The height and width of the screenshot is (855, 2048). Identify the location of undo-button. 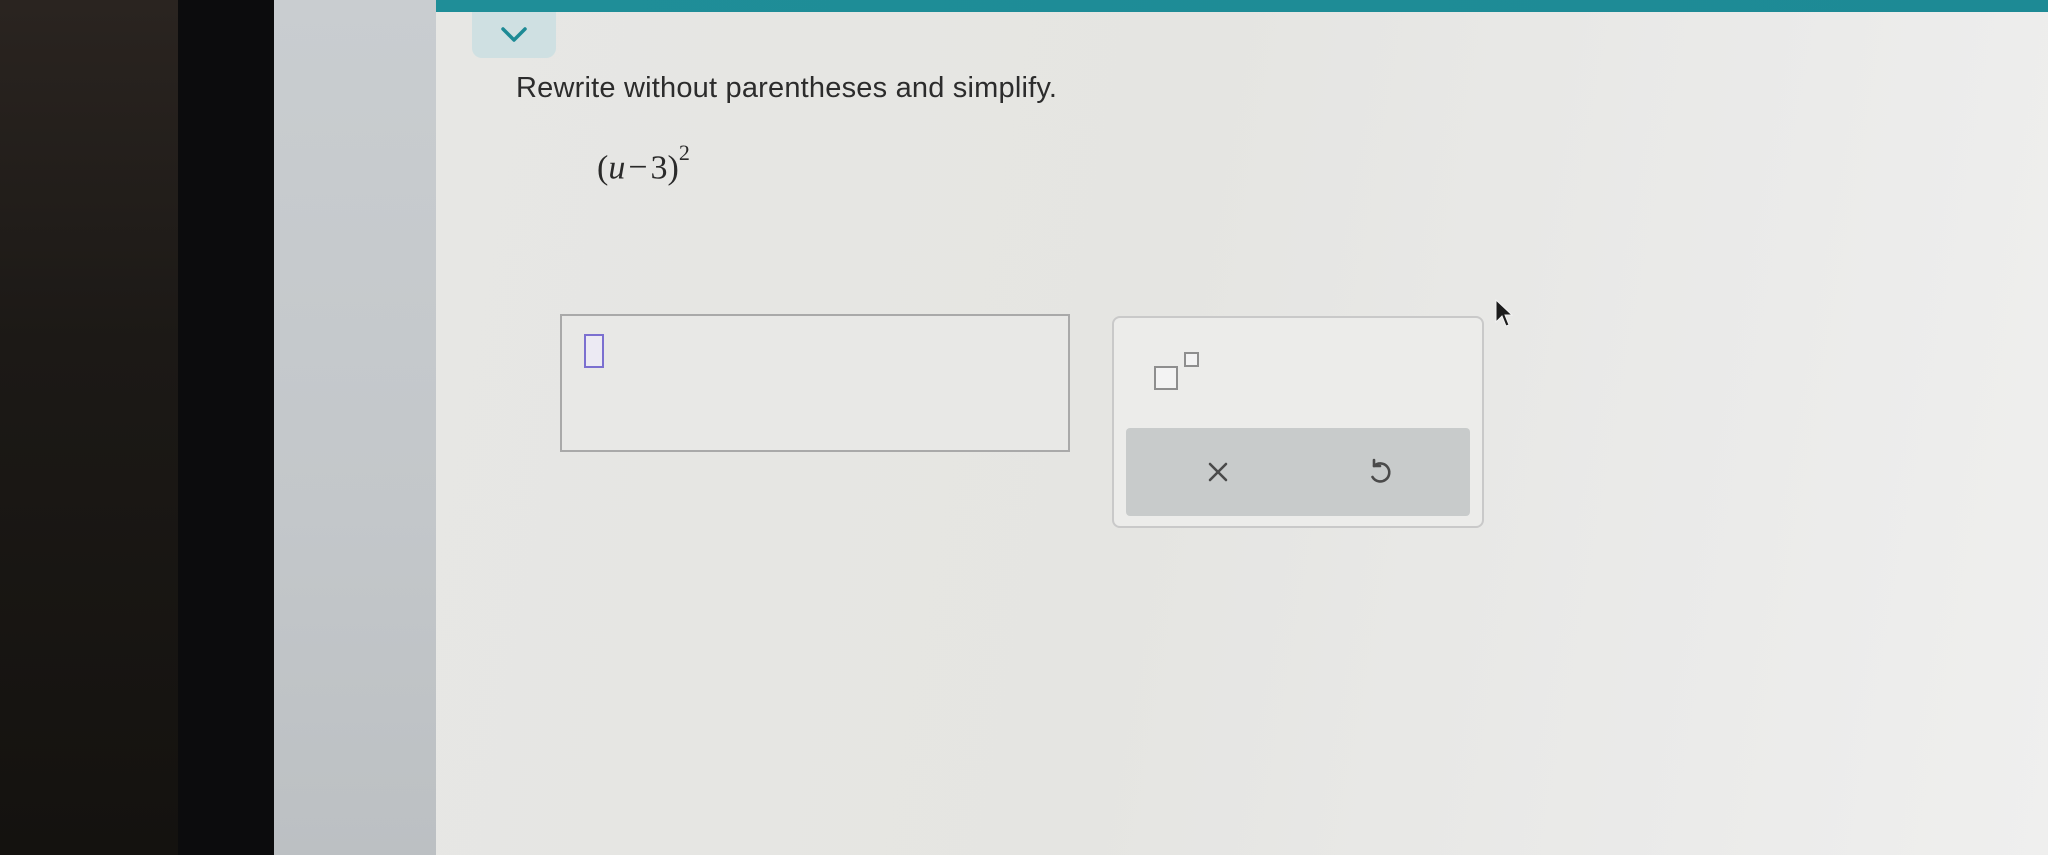
(1380, 472).